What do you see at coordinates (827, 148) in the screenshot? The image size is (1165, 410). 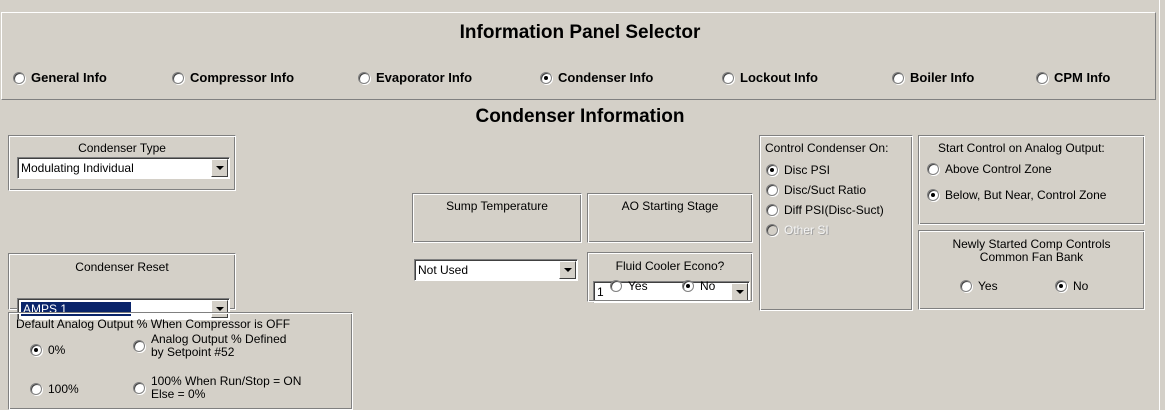 I see `control-condenser-label: Control Condenser On:` at bounding box center [827, 148].